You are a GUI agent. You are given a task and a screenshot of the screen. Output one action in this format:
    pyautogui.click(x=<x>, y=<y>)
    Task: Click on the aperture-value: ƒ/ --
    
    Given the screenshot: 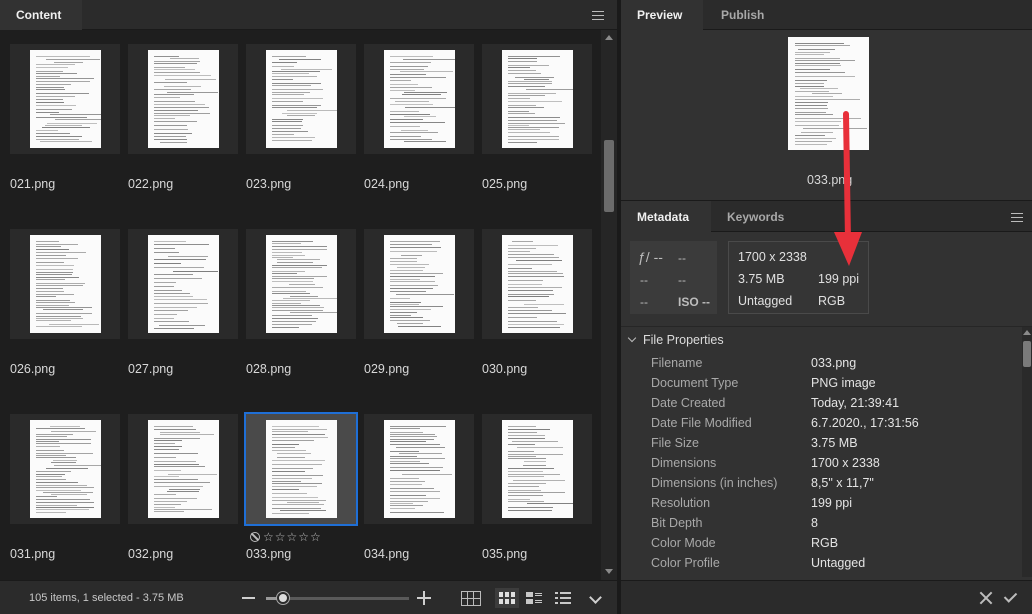 What is the action you would take?
    pyautogui.click(x=650, y=257)
    